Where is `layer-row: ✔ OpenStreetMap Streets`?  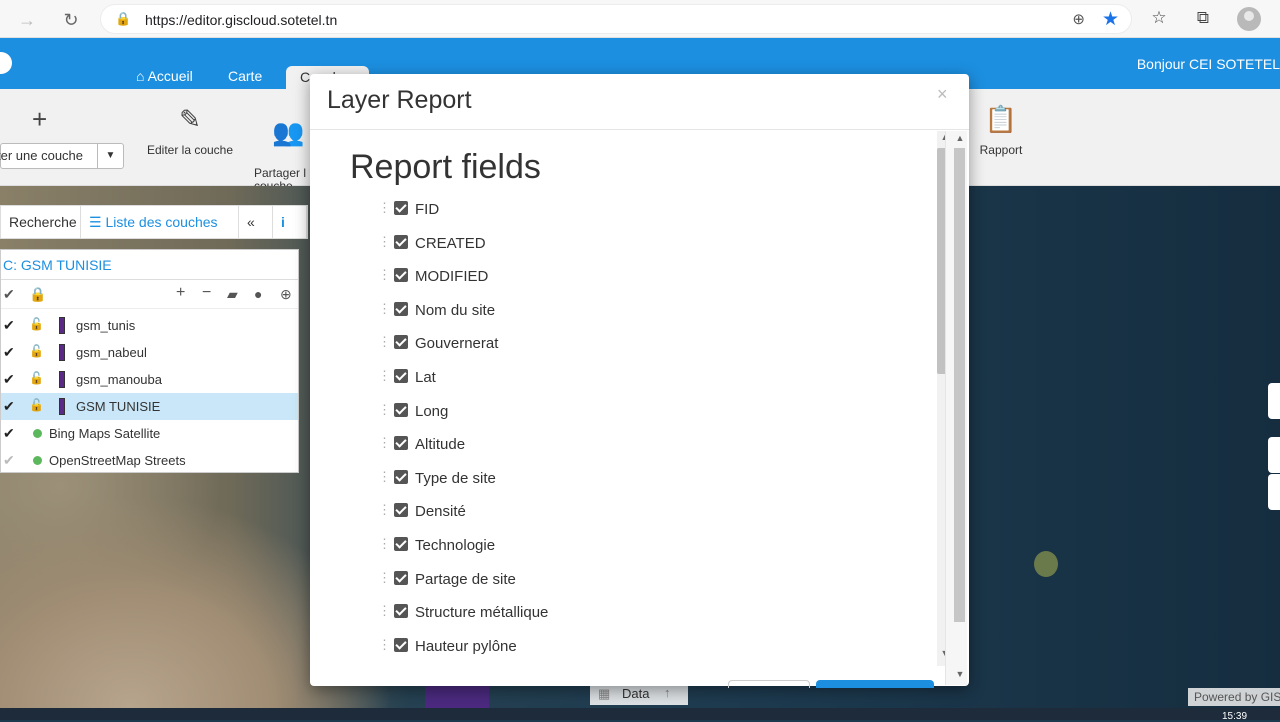
layer-row: ✔ OpenStreetMap Streets is located at coordinates (149, 460).